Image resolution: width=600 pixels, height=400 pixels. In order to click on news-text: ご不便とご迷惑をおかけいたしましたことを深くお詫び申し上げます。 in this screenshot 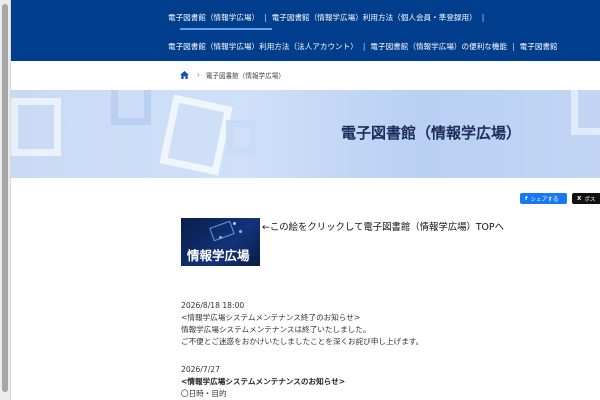, I will do `click(302, 341)`.